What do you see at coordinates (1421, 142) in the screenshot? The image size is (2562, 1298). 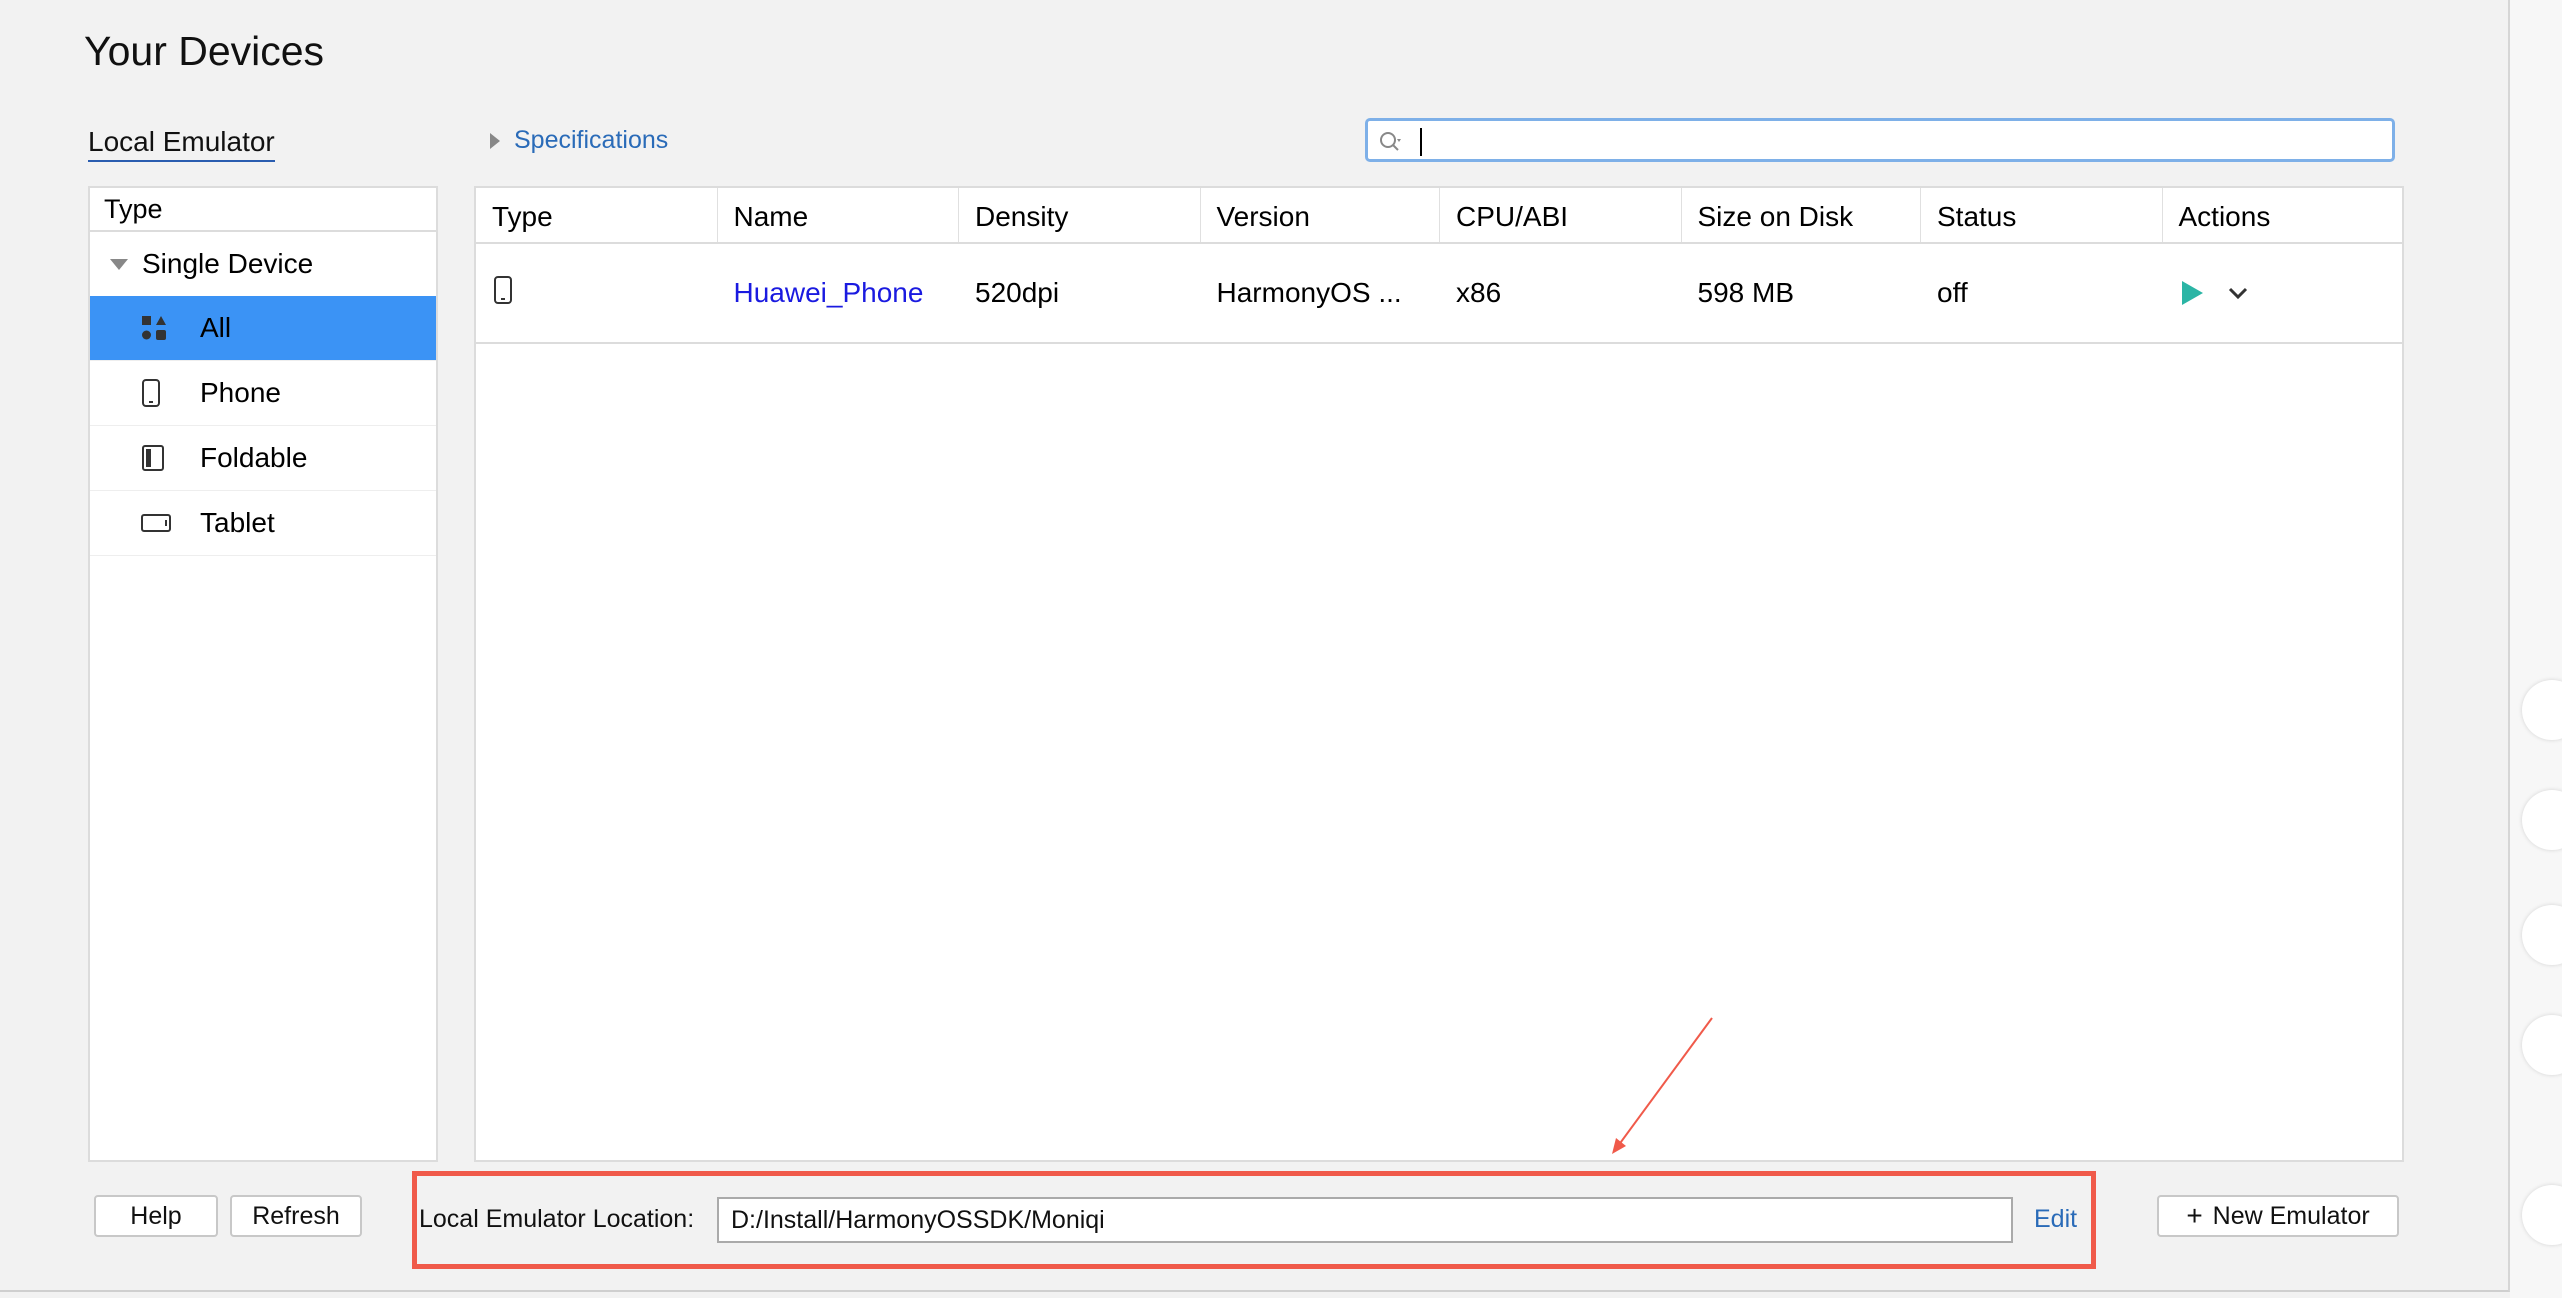 I see `text-cursor` at bounding box center [1421, 142].